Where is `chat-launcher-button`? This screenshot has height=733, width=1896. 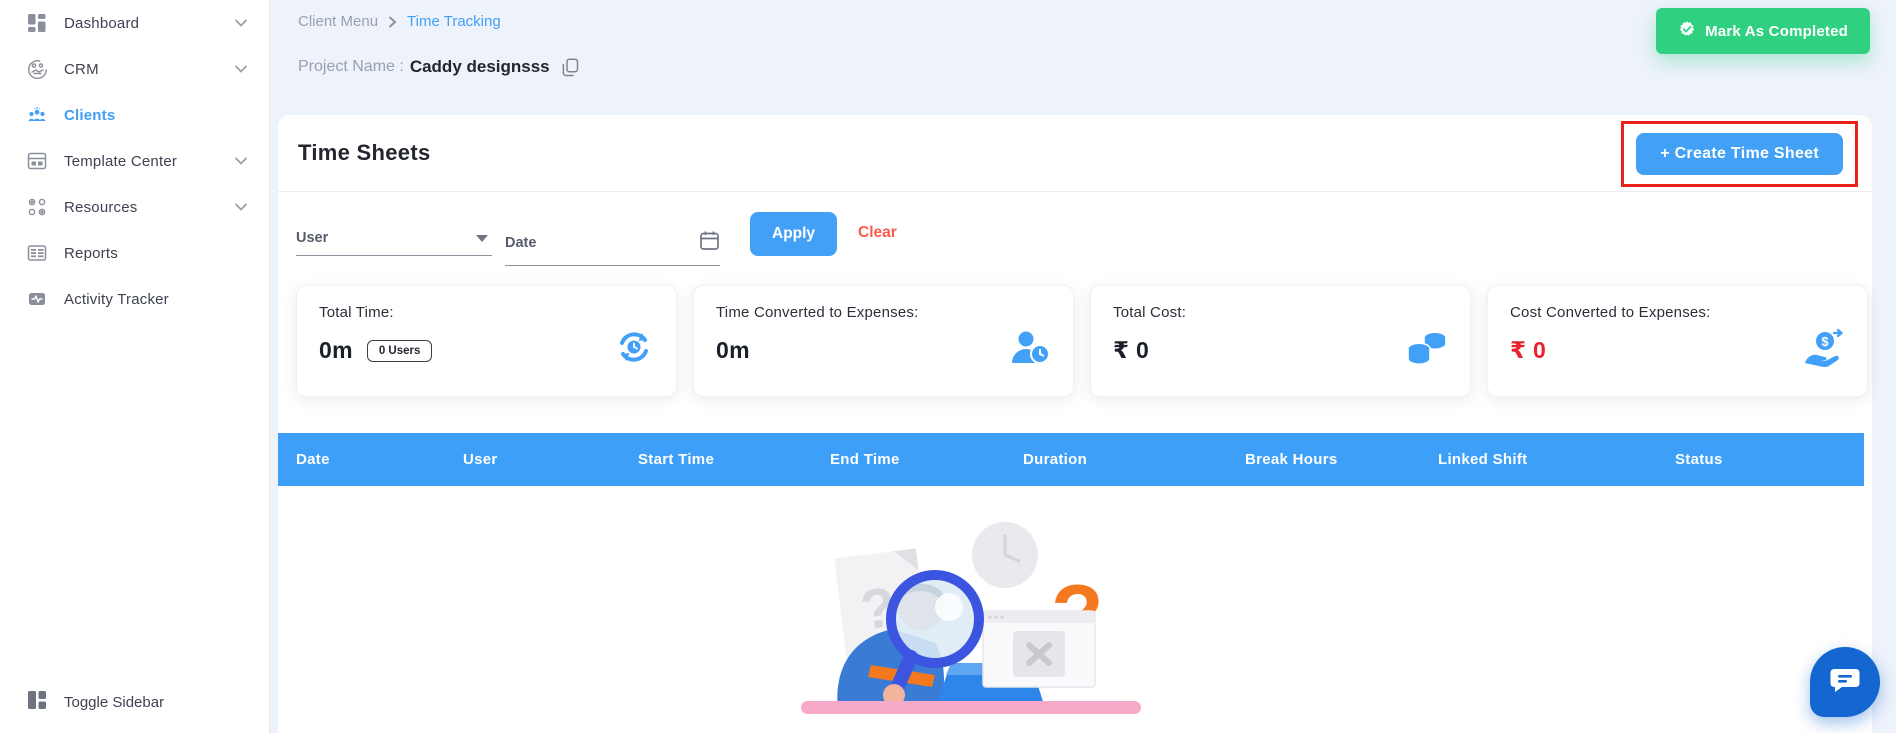 chat-launcher-button is located at coordinates (1845, 682).